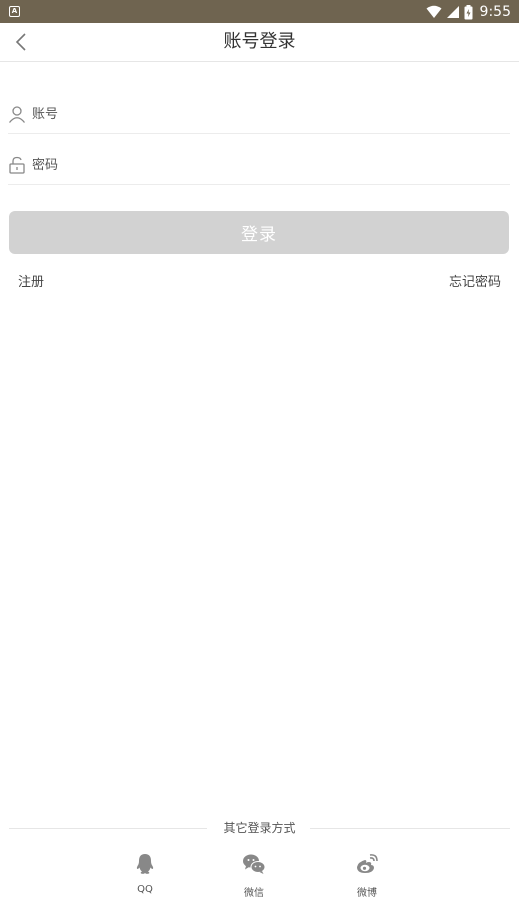 The width and height of the screenshot is (519, 924). I want to click on status-icons: 9:55, so click(468, 12).